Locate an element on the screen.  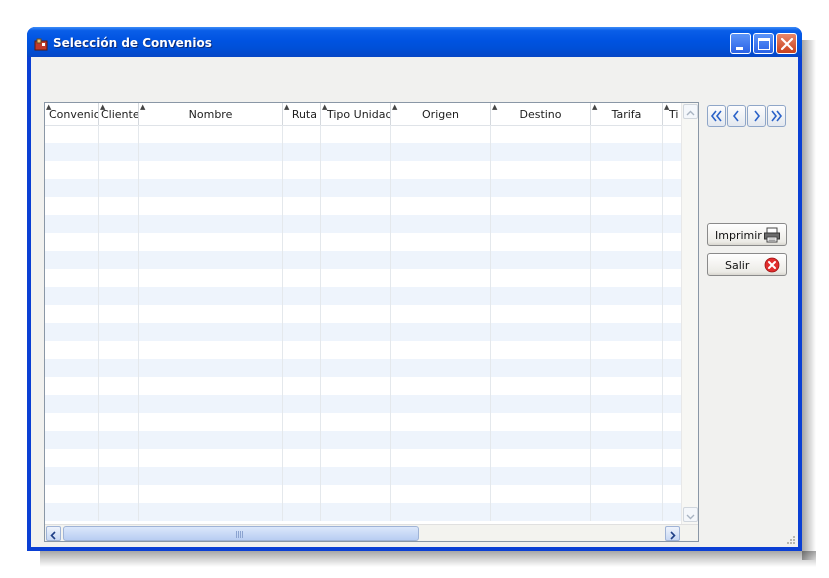
chevron-up-icon is located at coordinates (690, 113).